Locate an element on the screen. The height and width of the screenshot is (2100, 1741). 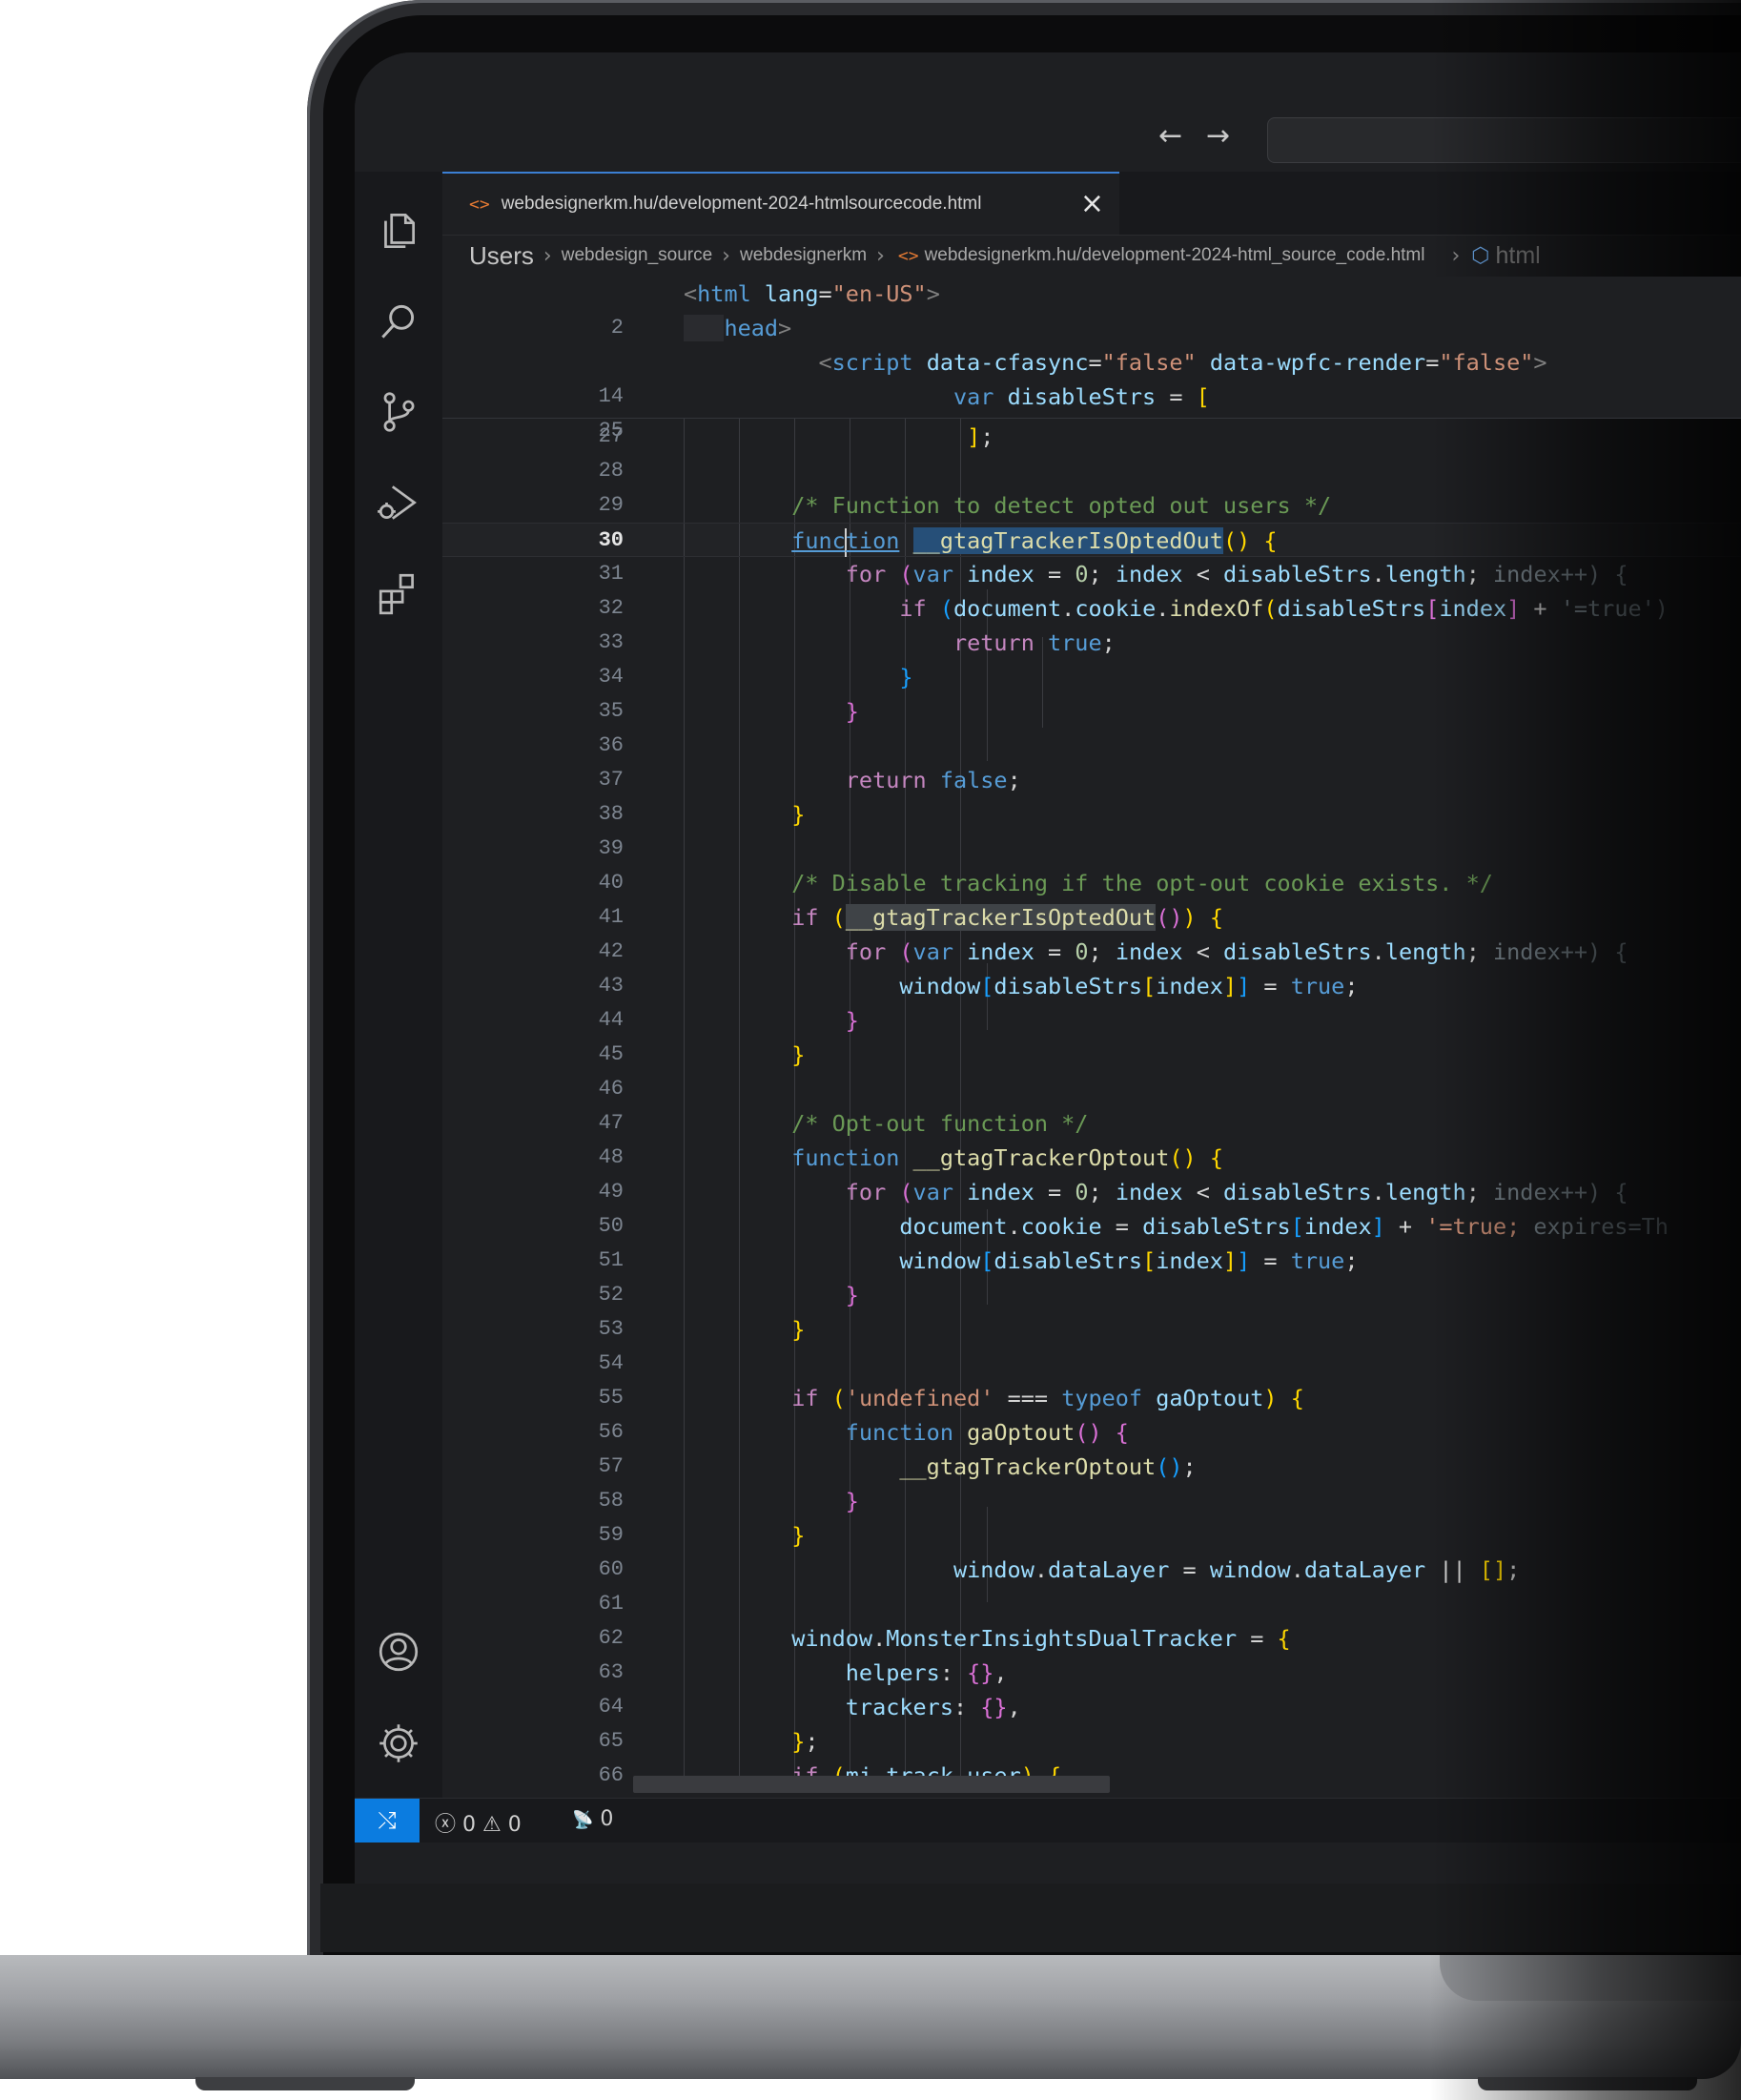
code-text: <html lang="en-US"> is located at coordinates (812, 293).